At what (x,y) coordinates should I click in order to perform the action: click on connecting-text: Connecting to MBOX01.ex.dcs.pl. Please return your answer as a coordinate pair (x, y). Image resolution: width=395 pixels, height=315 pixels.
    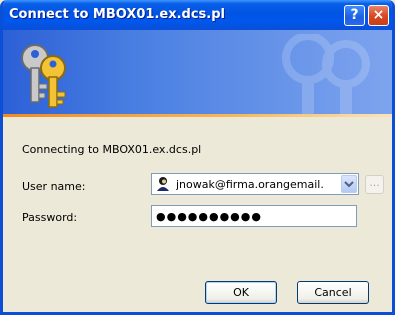
    Looking at the image, I should click on (112, 149).